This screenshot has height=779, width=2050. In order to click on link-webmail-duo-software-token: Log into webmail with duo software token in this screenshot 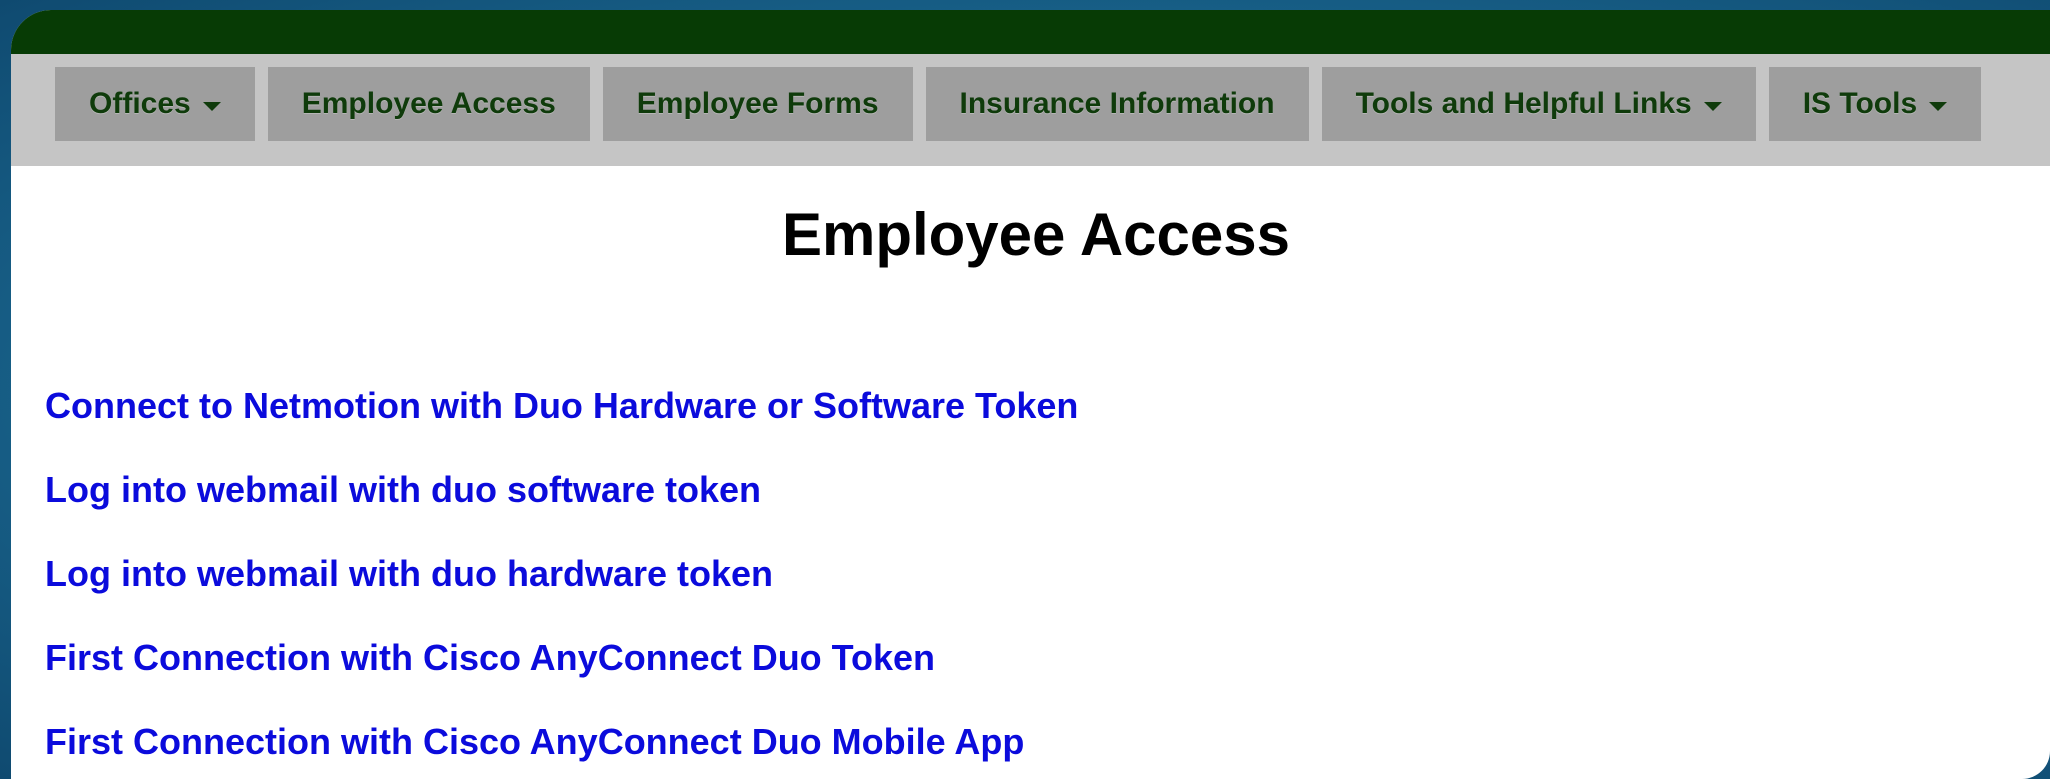, I will do `click(403, 489)`.